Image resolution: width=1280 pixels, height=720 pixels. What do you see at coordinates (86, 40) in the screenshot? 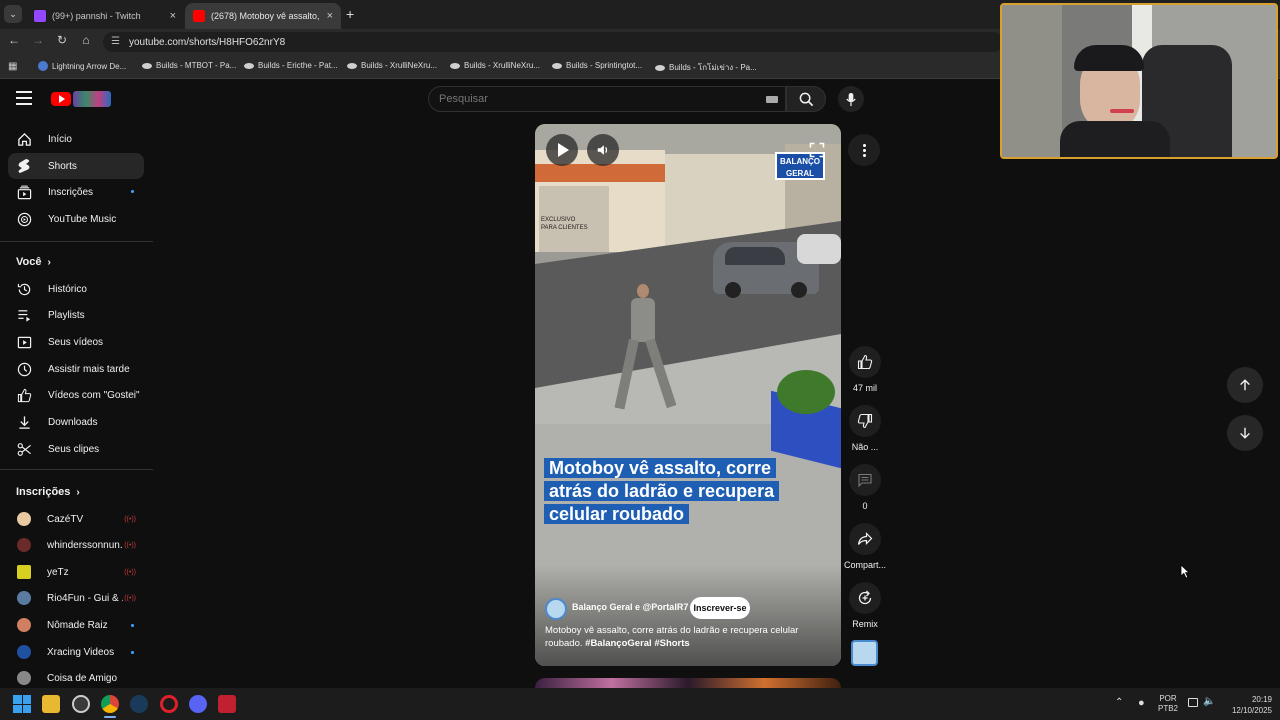
I see `home-icon: ⌂` at bounding box center [86, 40].